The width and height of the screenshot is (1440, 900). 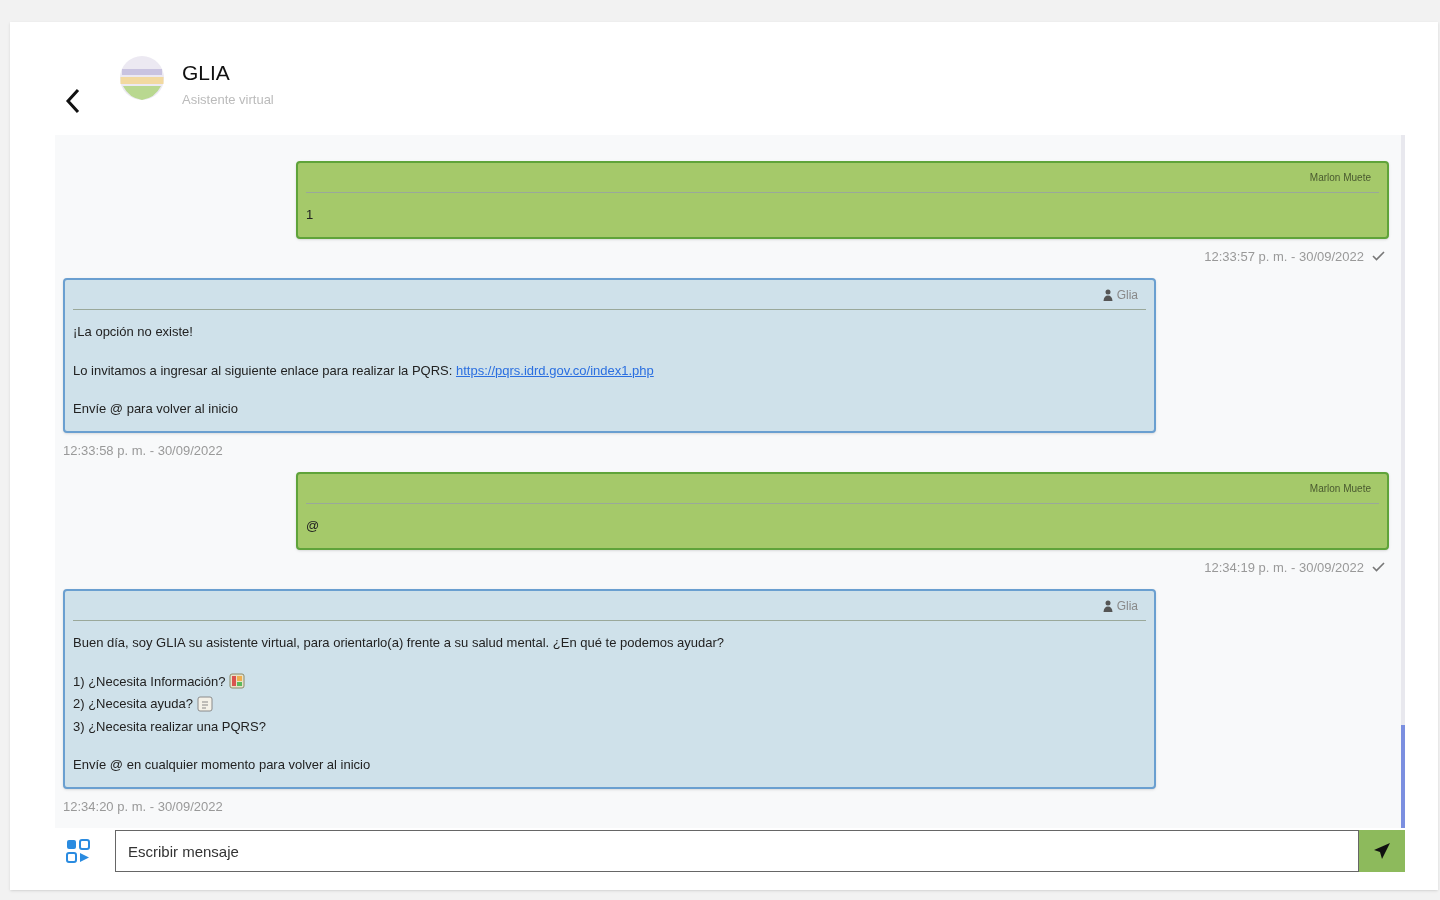 I want to click on message-timestamp: 12:34:19 p. m. - 30/09/2022, so click(x=1284, y=567).